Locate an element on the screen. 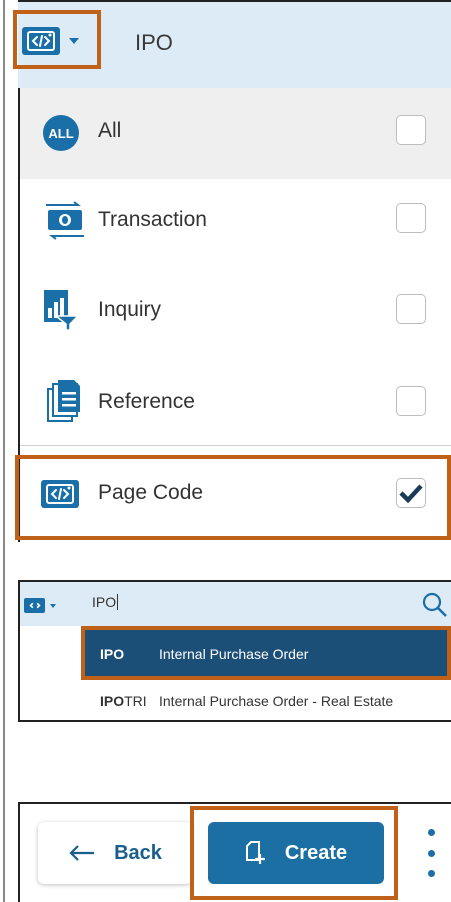 The height and width of the screenshot is (902, 451). search-input: IPO is located at coordinates (105, 602).